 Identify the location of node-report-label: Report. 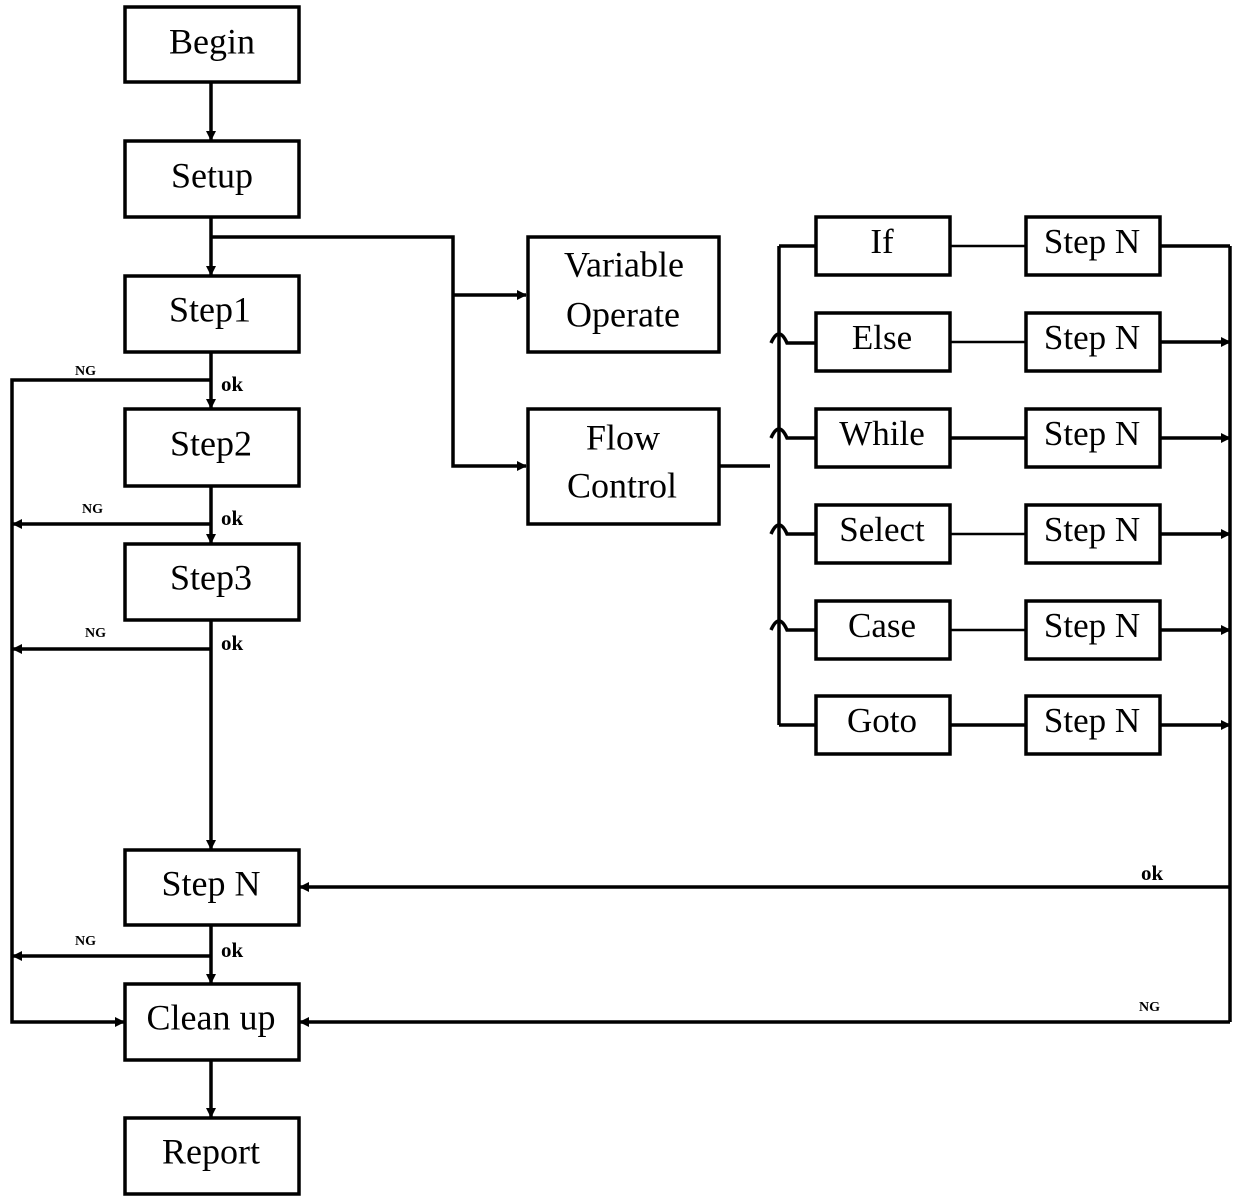
(211, 1151).